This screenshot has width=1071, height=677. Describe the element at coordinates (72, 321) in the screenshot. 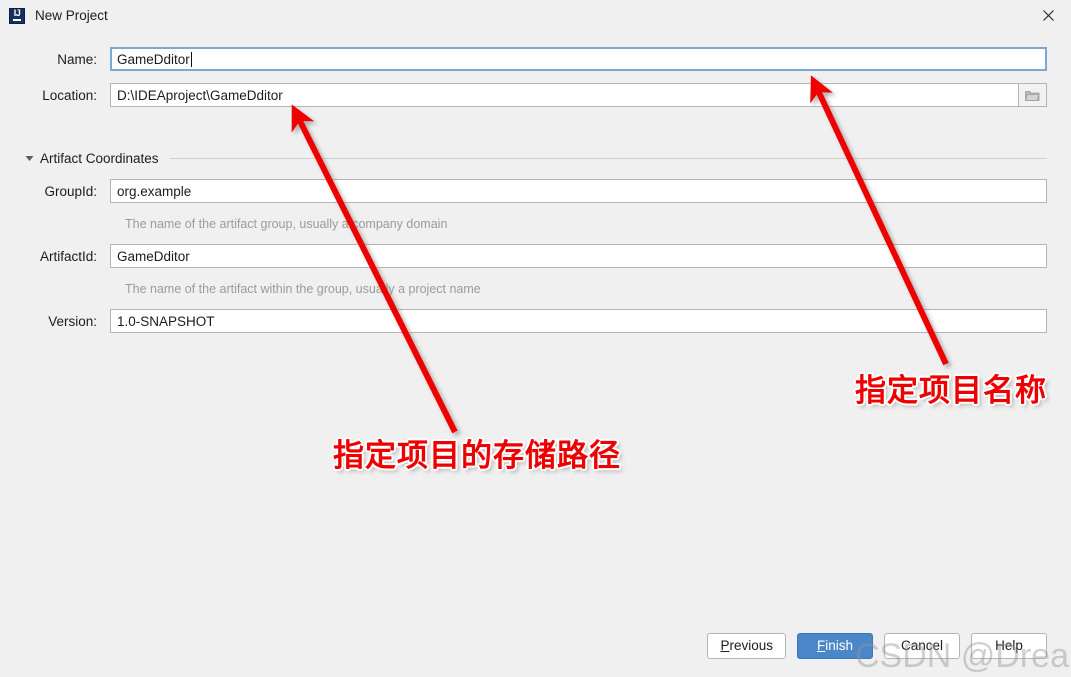

I see `version-label: Version:` at that location.